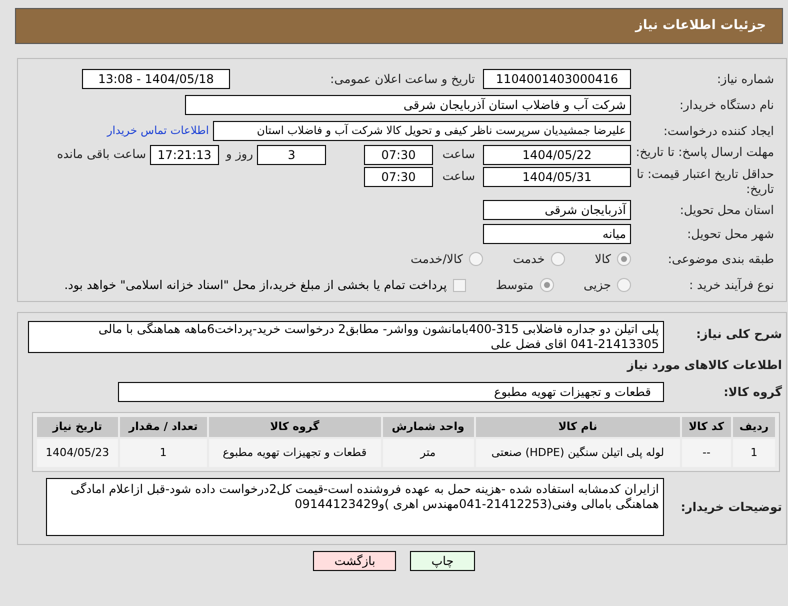 The image size is (788, 606). Describe the element at coordinates (294, 427) in the screenshot. I see `column-header: گروه کالا` at that location.